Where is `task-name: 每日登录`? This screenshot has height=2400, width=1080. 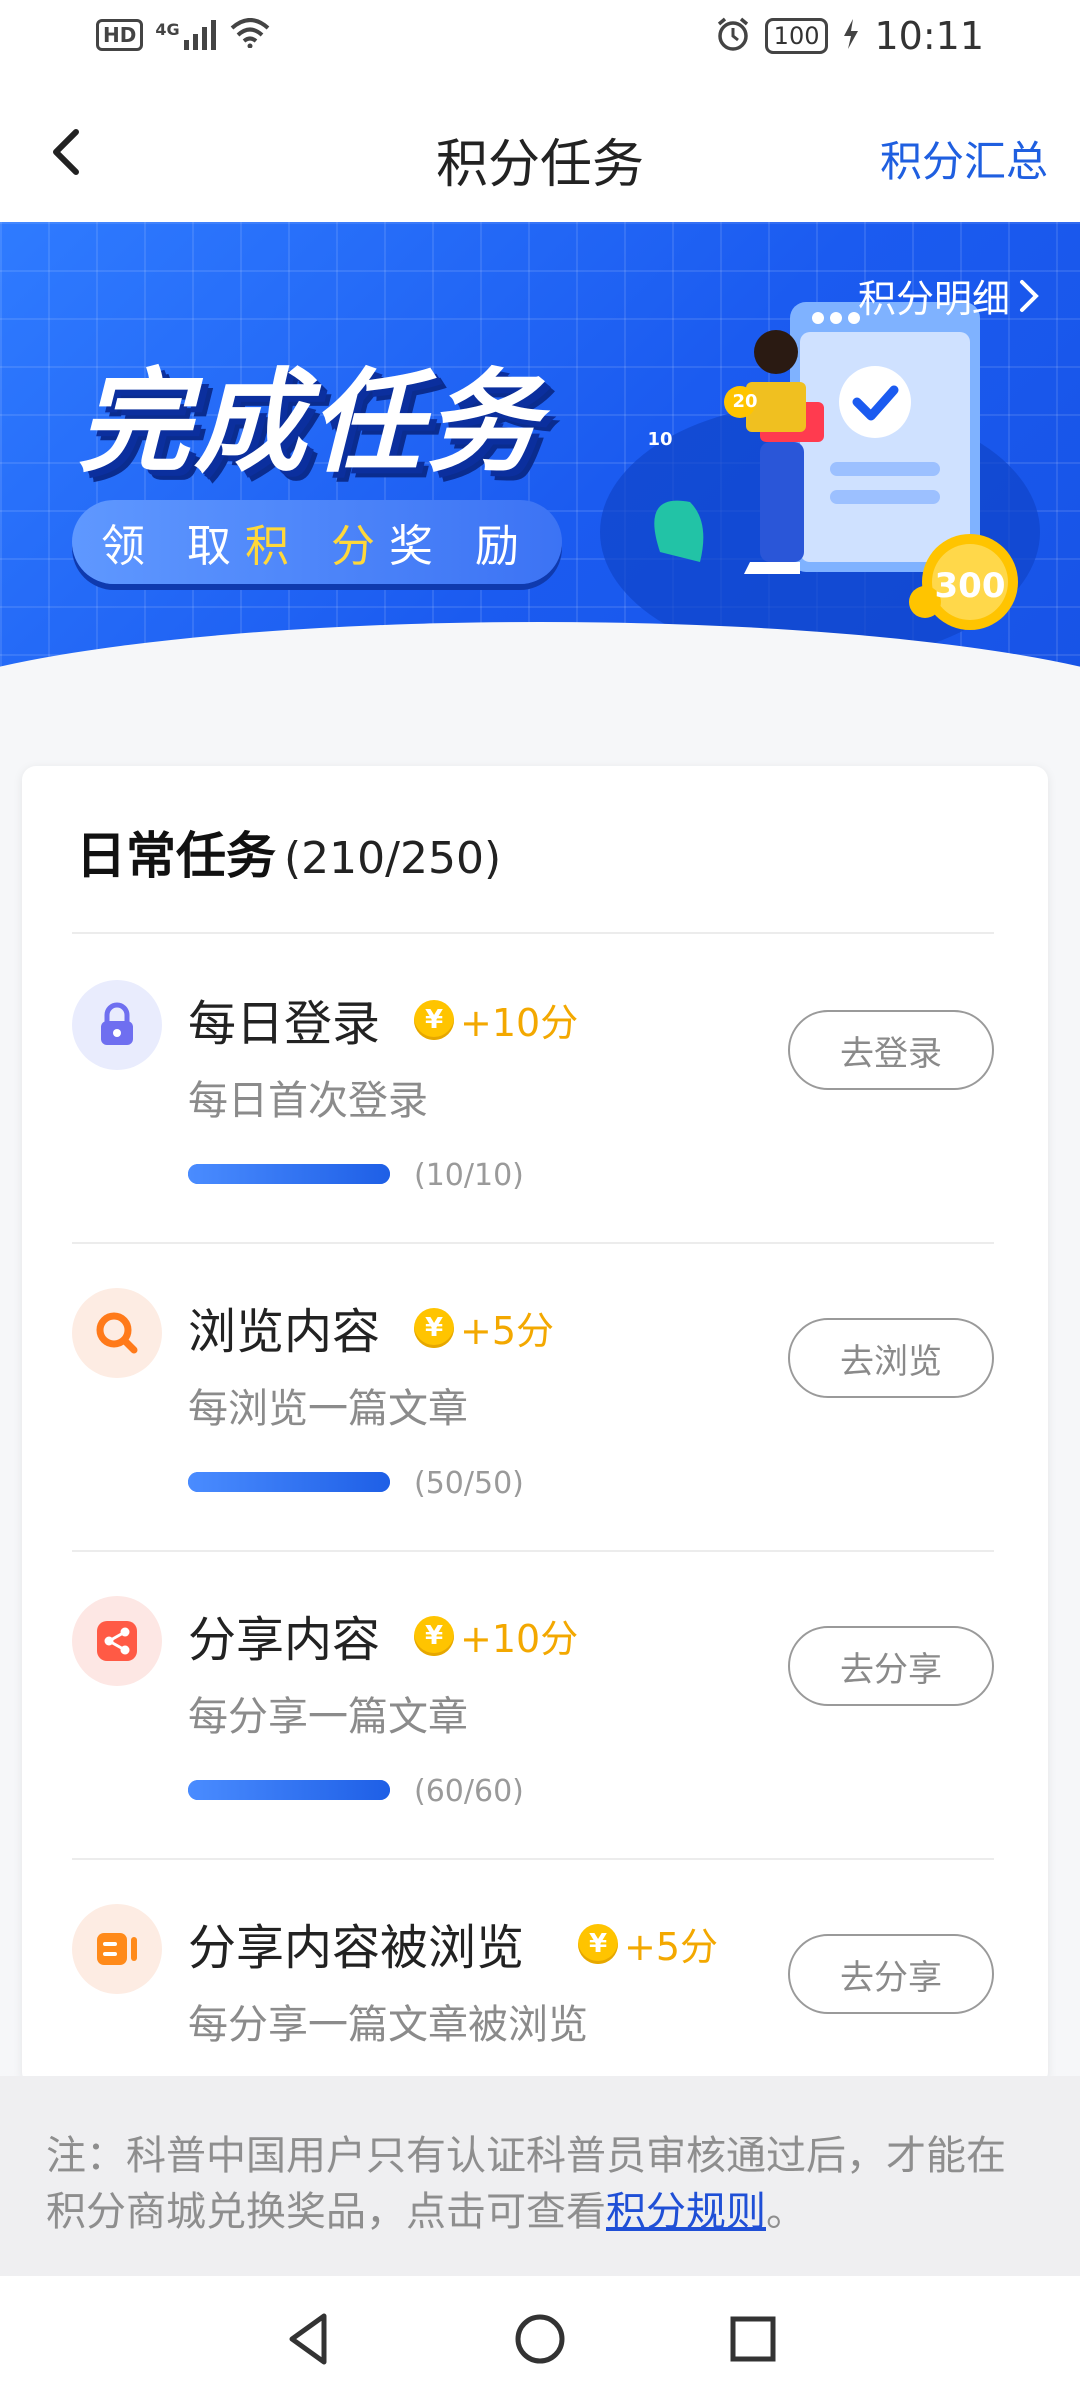
task-name: 每日登录 is located at coordinates (284, 1024).